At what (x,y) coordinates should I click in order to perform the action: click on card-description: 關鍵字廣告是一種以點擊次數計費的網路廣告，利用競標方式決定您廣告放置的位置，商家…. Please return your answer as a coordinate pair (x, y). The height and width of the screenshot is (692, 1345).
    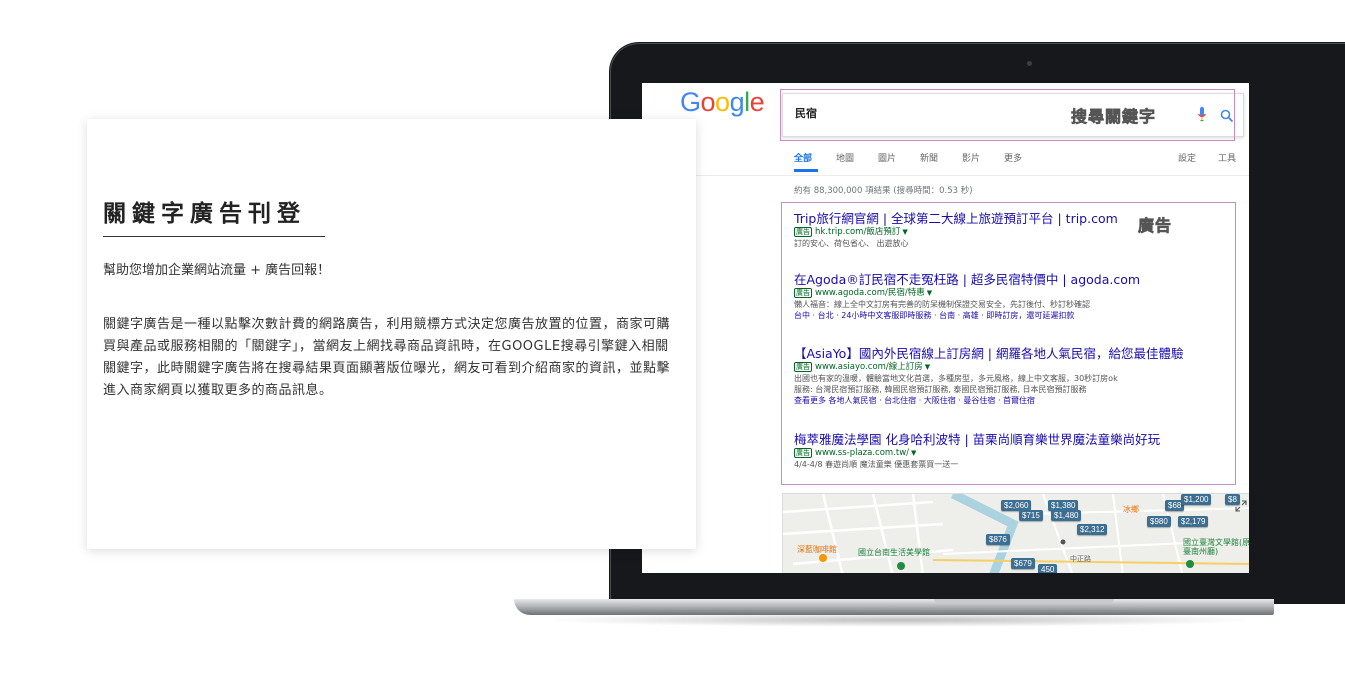
    Looking at the image, I should click on (387, 357).